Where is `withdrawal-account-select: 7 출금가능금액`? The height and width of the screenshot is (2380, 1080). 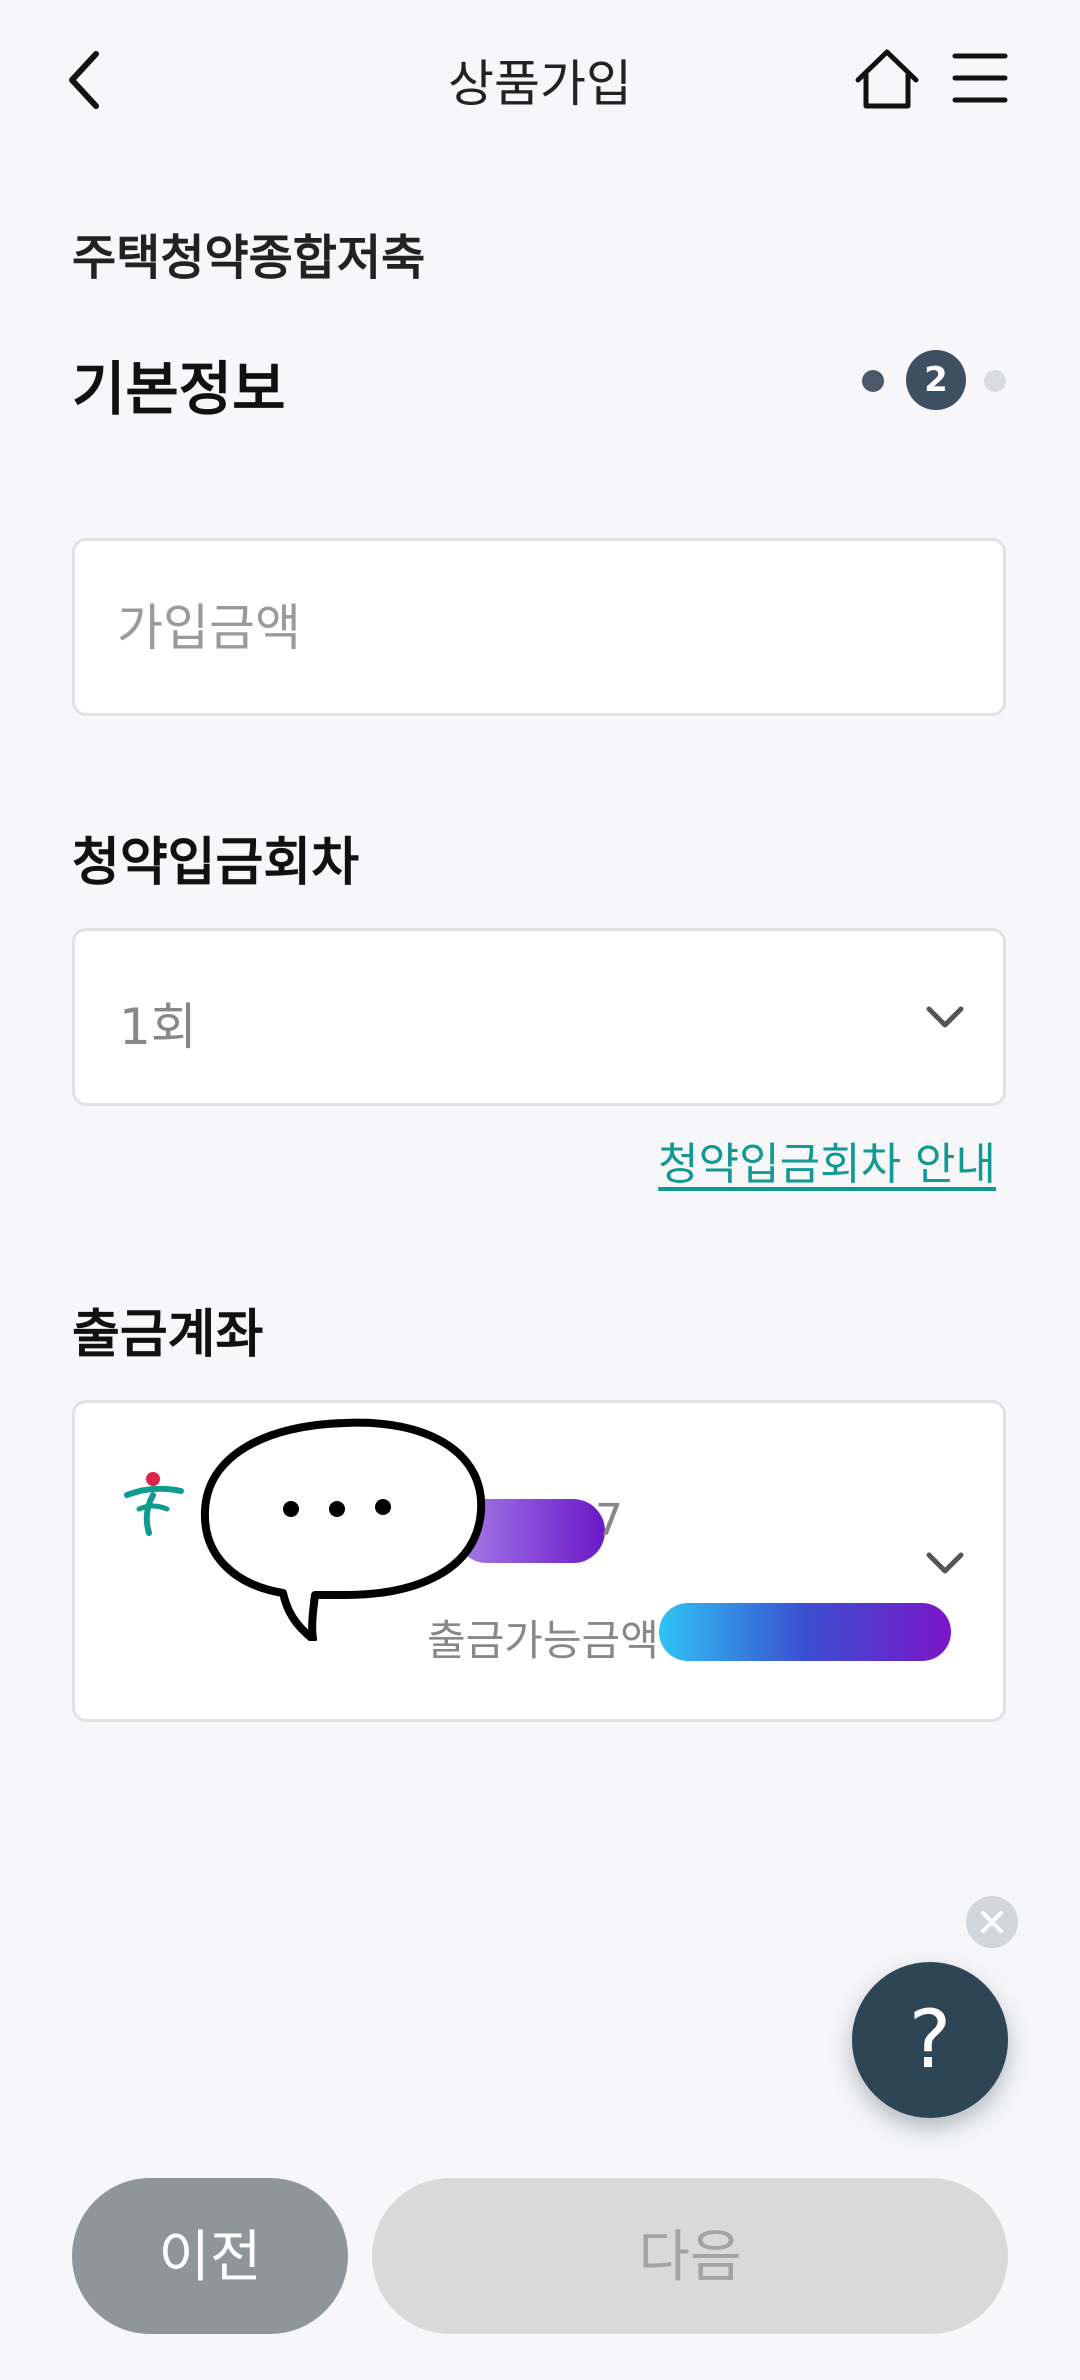
withdrawal-account-select: 7 출금가능금액 is located at coordinates (539, 1561).